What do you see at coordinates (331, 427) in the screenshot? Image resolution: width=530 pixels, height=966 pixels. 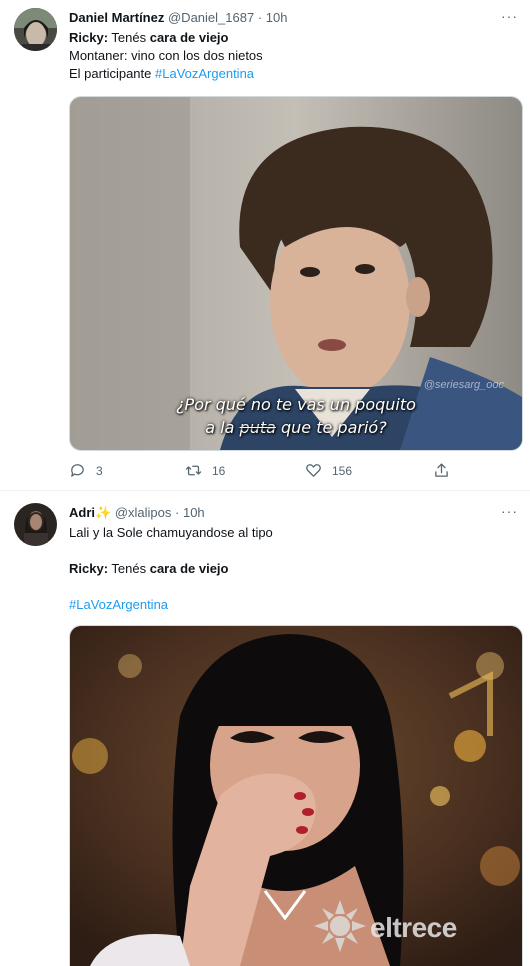 I see `subtitle-segment: que te parió?` at bounding box center [331, 427].